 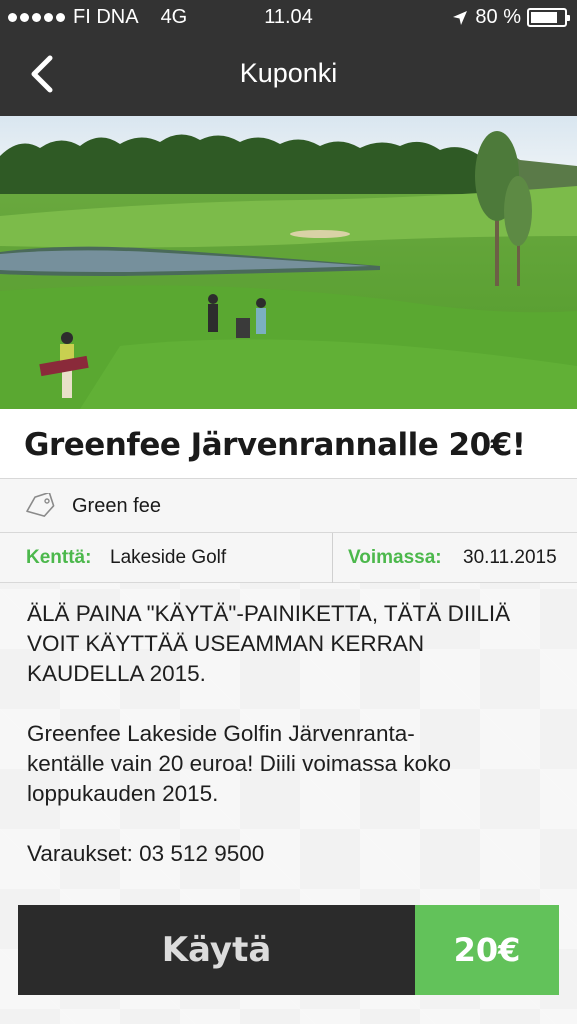 What do you see at coordinates (288, 19) in the screenshot?
I see `status-bar: FI DNA 4G 11.04 80 %` at bounding box center [288, 19].